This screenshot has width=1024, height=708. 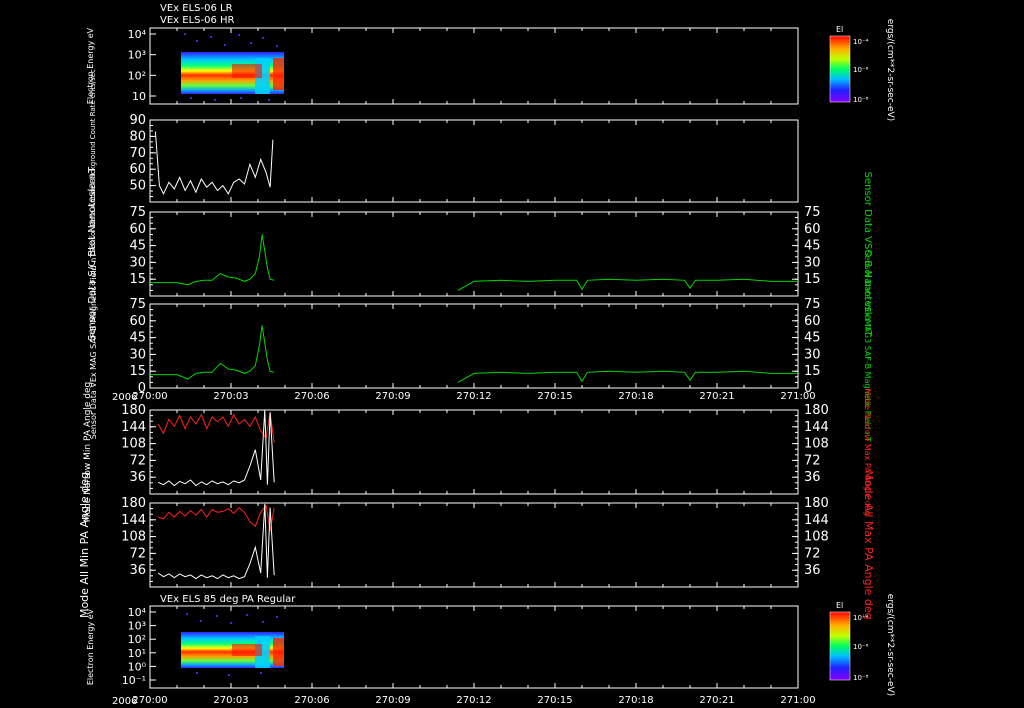 What do you see at coordinates (474, 254) in the screenshot?
I see `panel-bmag` at bounding box center [474, 254].